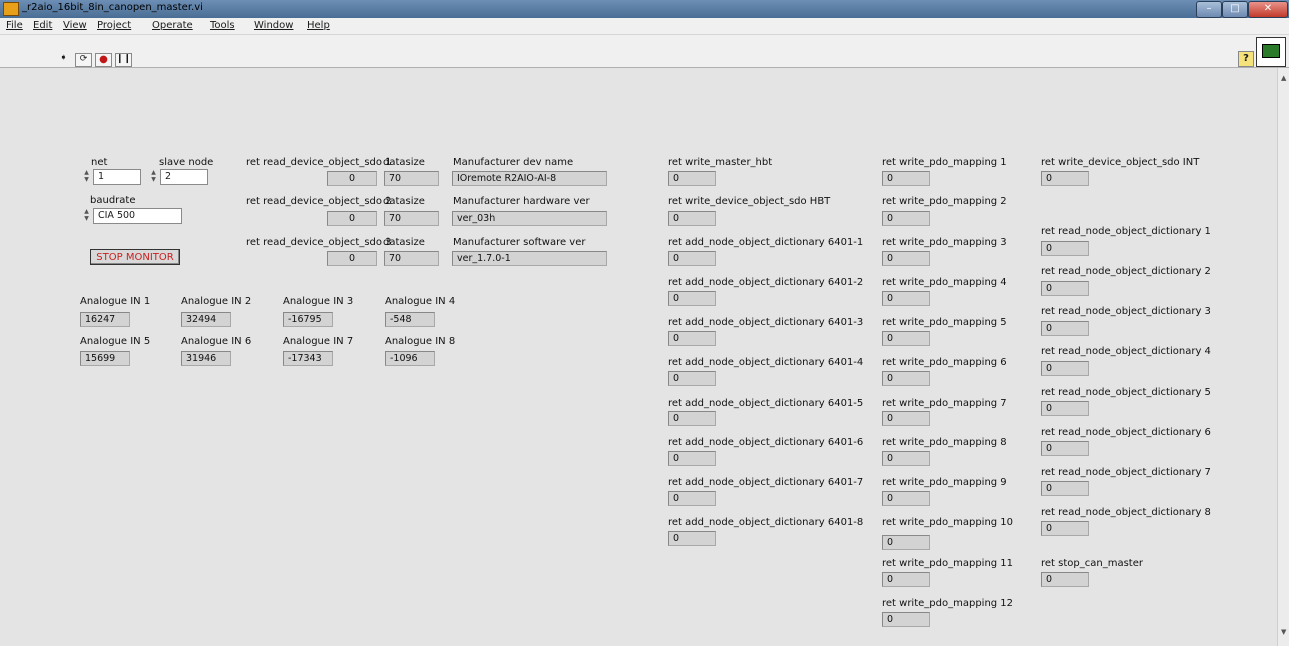 The width and height of the screenshot is (1289, 646). Describe the element at coordinates (86, 177) in the screenshot. I see `net-spinner-icon: ▲ ▼` at that location.